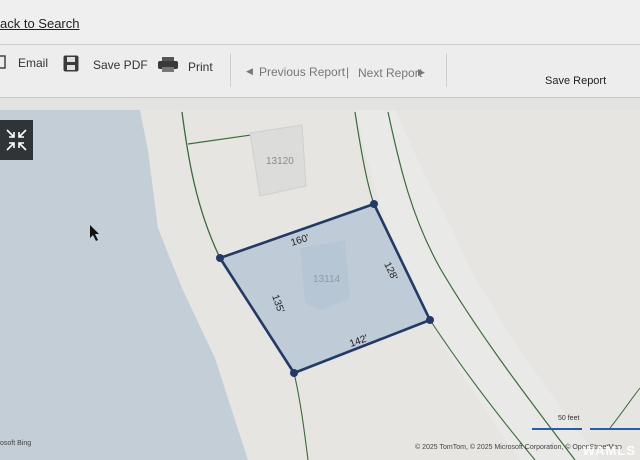 This screenshot has height=460, width=640. Describe the element at coordinates (302, 72) in the screenshot. I see `previous-report-label: Previous Report` at that location.